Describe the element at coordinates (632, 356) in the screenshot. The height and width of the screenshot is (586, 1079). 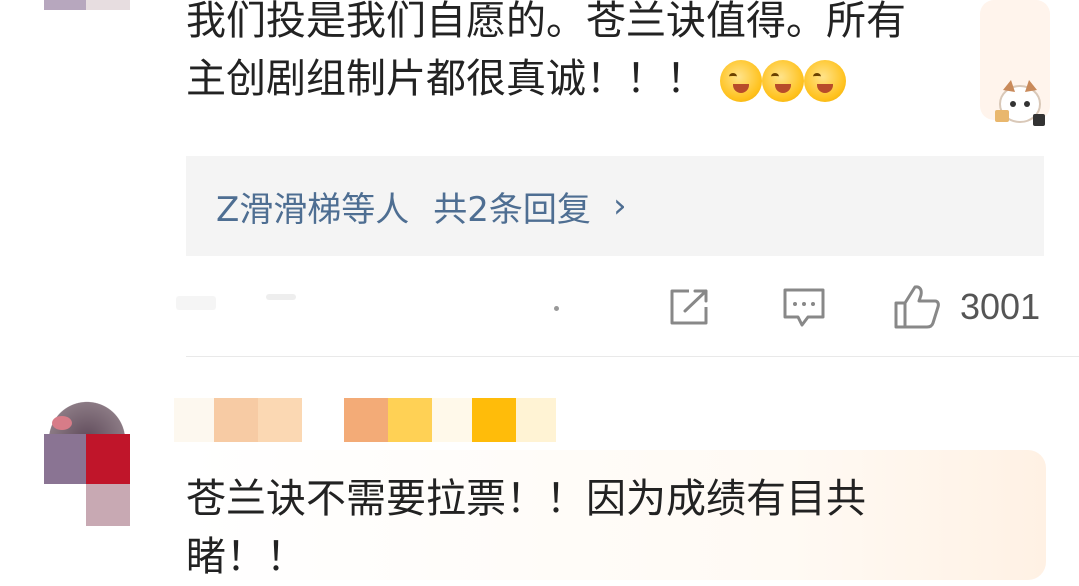
I see `divider` at that location.